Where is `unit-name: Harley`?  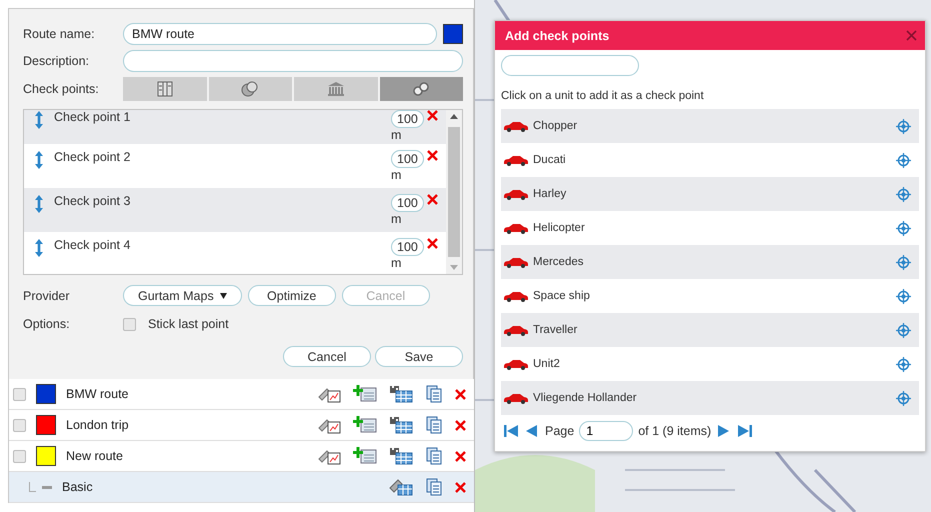
unit-name: Harley is located at coordinates (550, 194).